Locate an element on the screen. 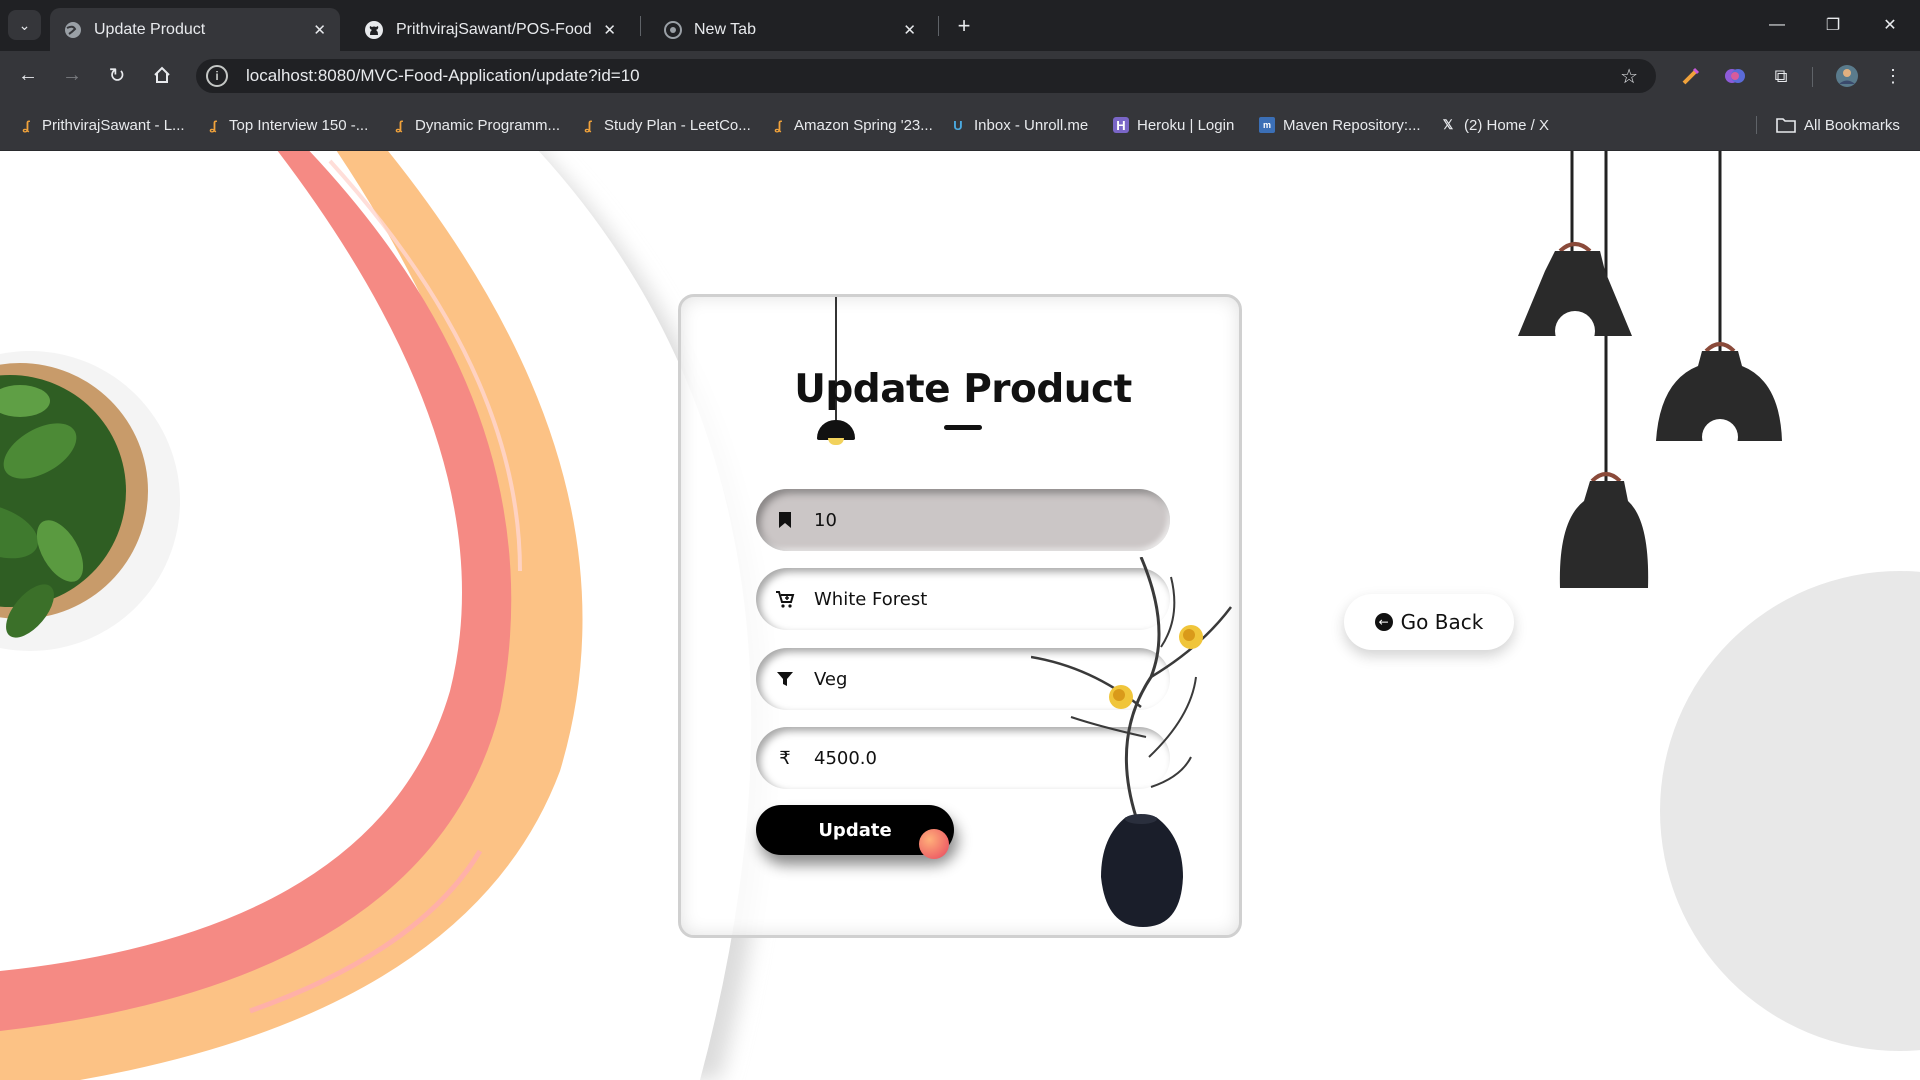 This screenshot has width=1920, height=1080. profile-avatar is located at coordinates (1847, 76).